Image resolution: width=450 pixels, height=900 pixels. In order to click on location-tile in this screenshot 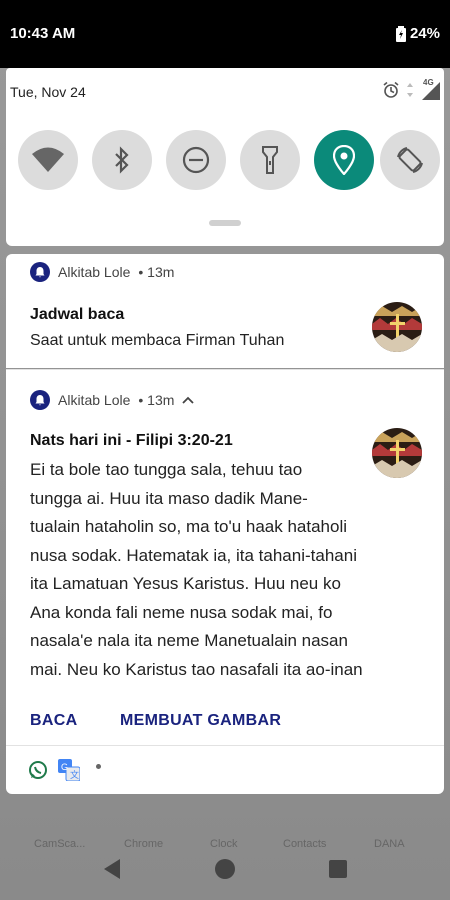, I will do `click(344, 160)`.